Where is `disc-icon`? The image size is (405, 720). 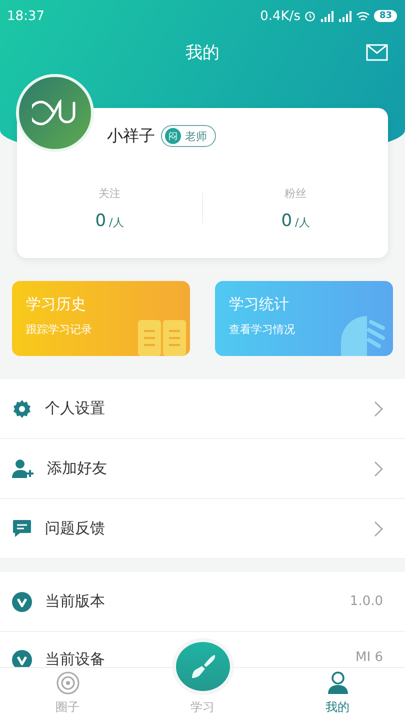
disc-icon is located at coordinates (68, 683).